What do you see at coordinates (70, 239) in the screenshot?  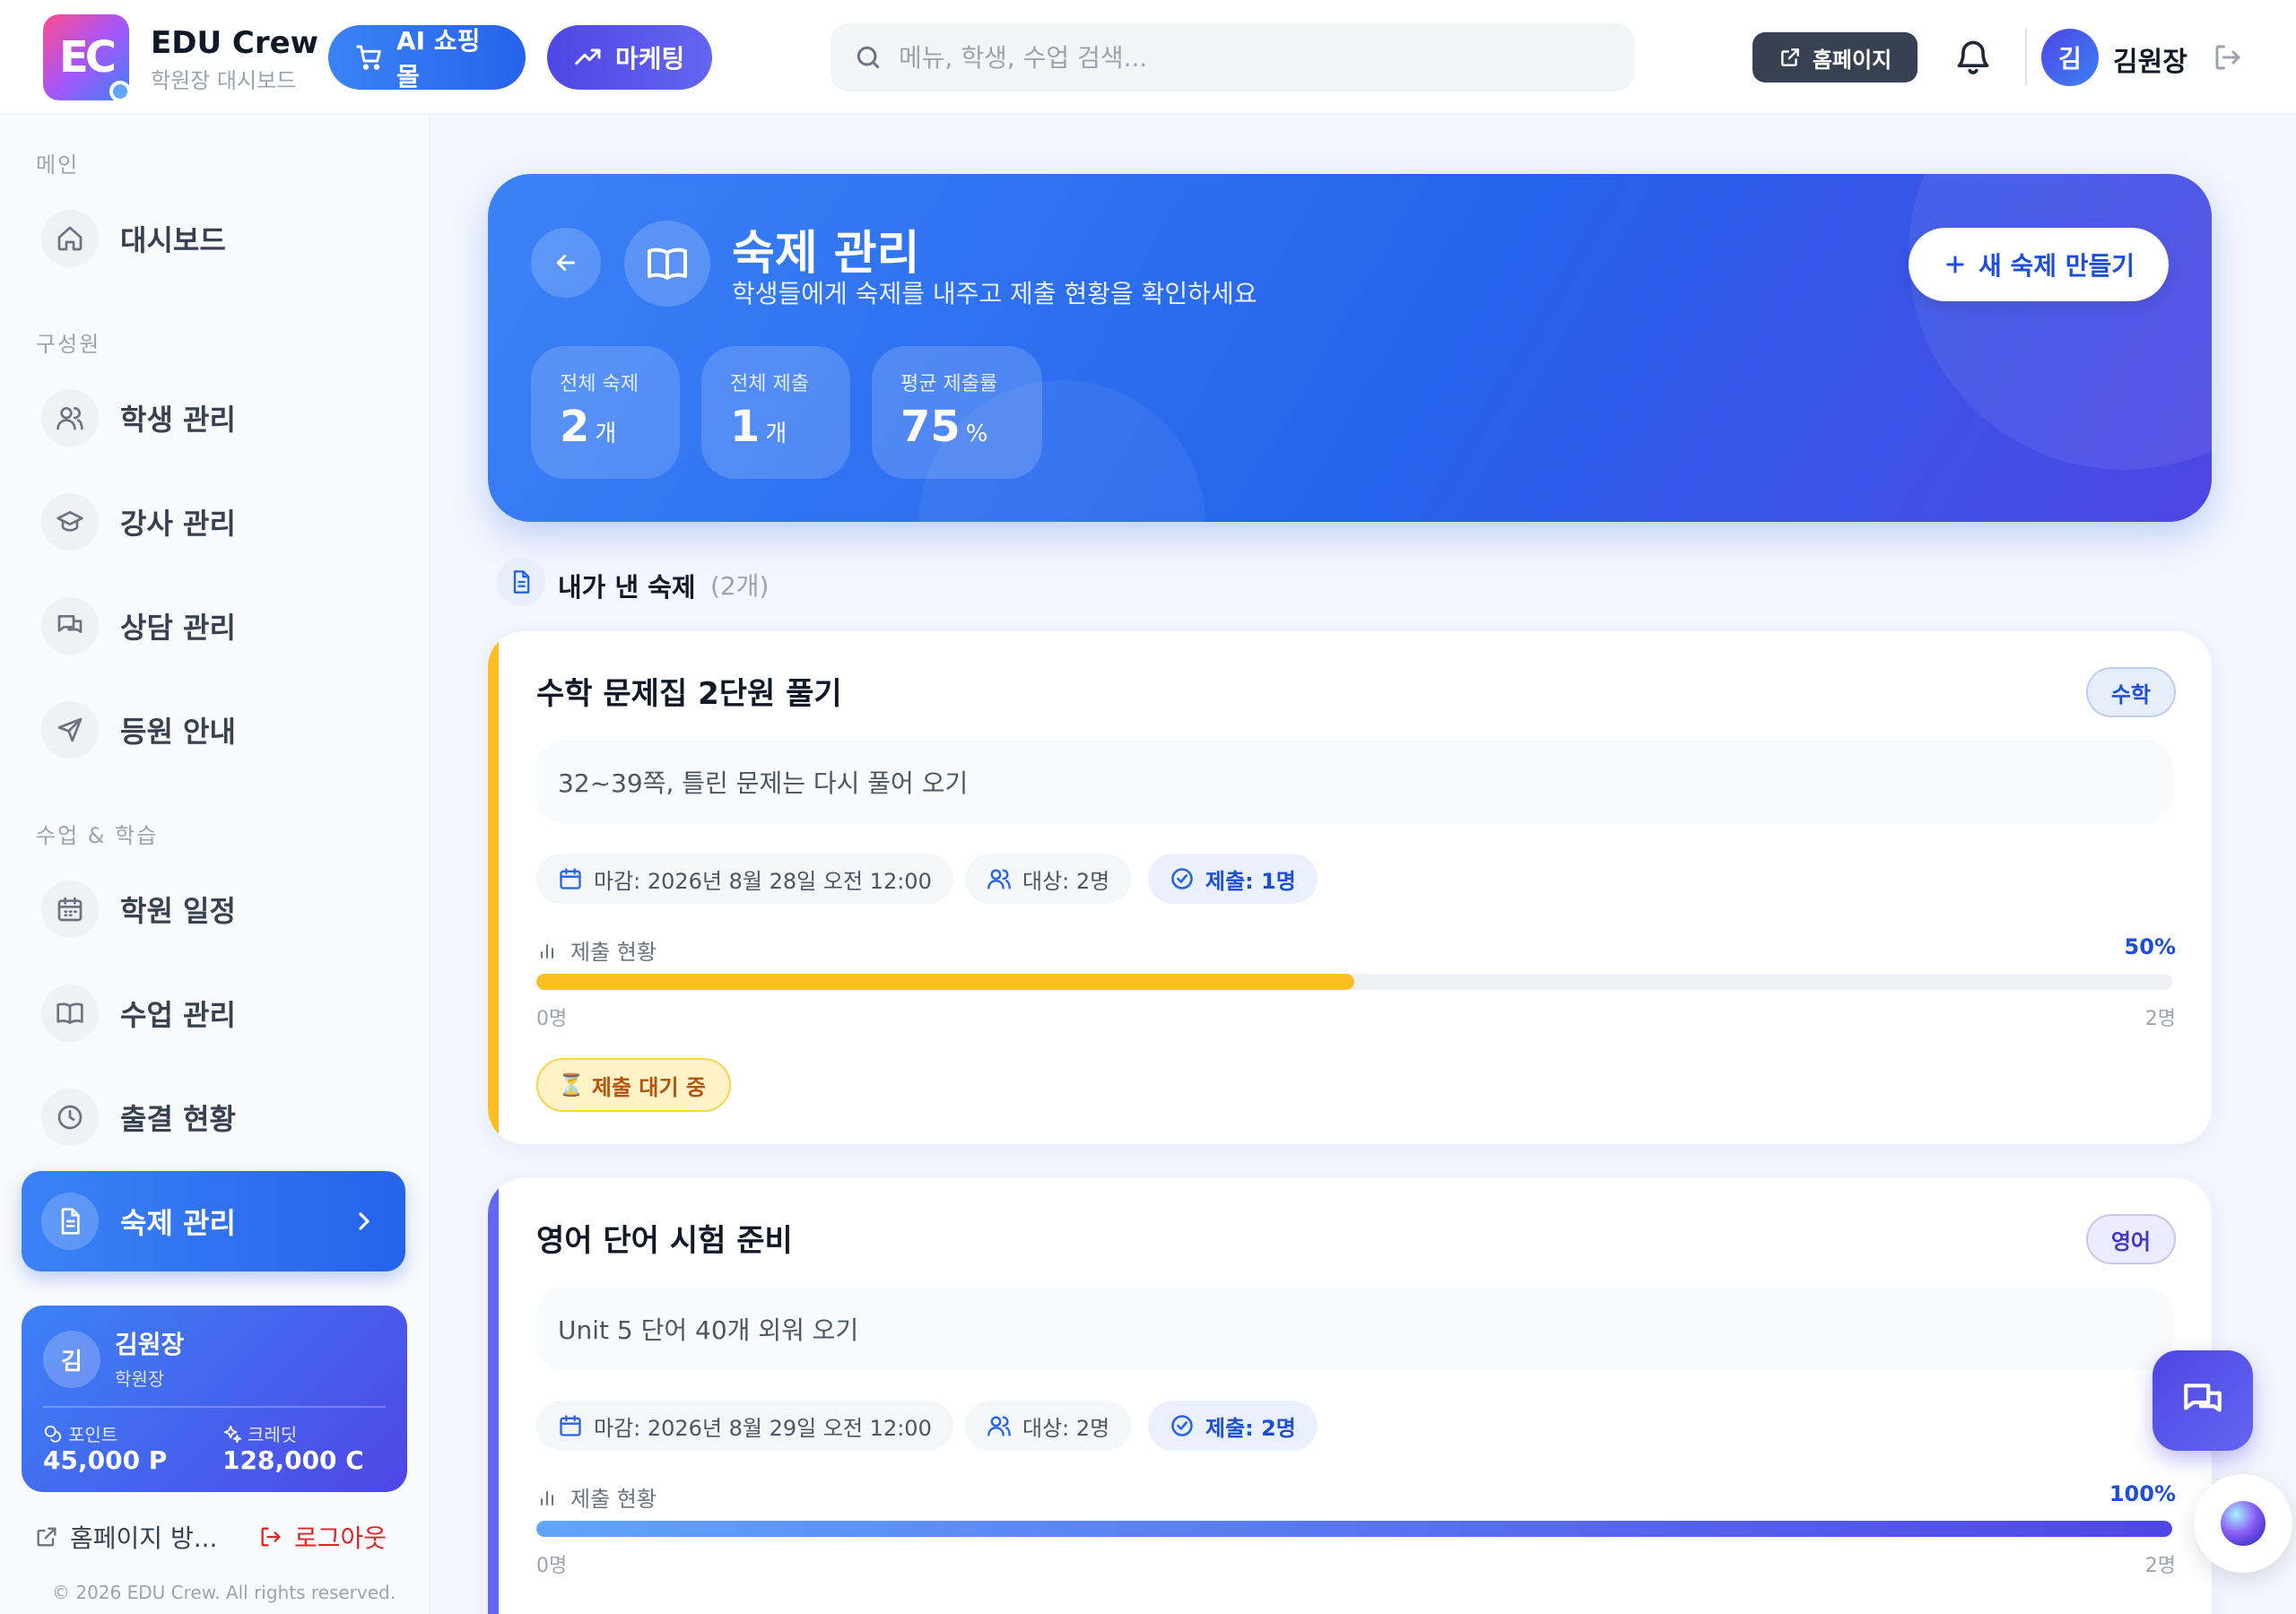 I see `home-icon` at bounding box center [70, 239].